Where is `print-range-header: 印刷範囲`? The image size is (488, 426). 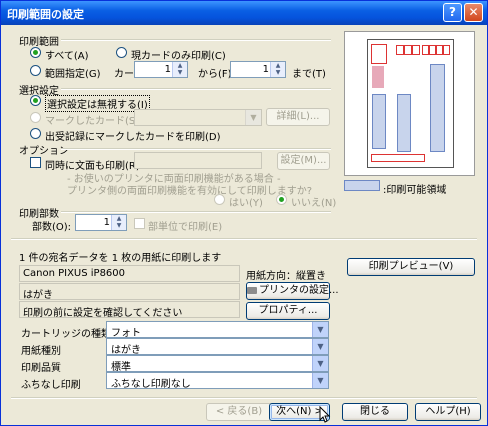 print-range-header: 印刷範囲 is located at coordinates (39, 42).